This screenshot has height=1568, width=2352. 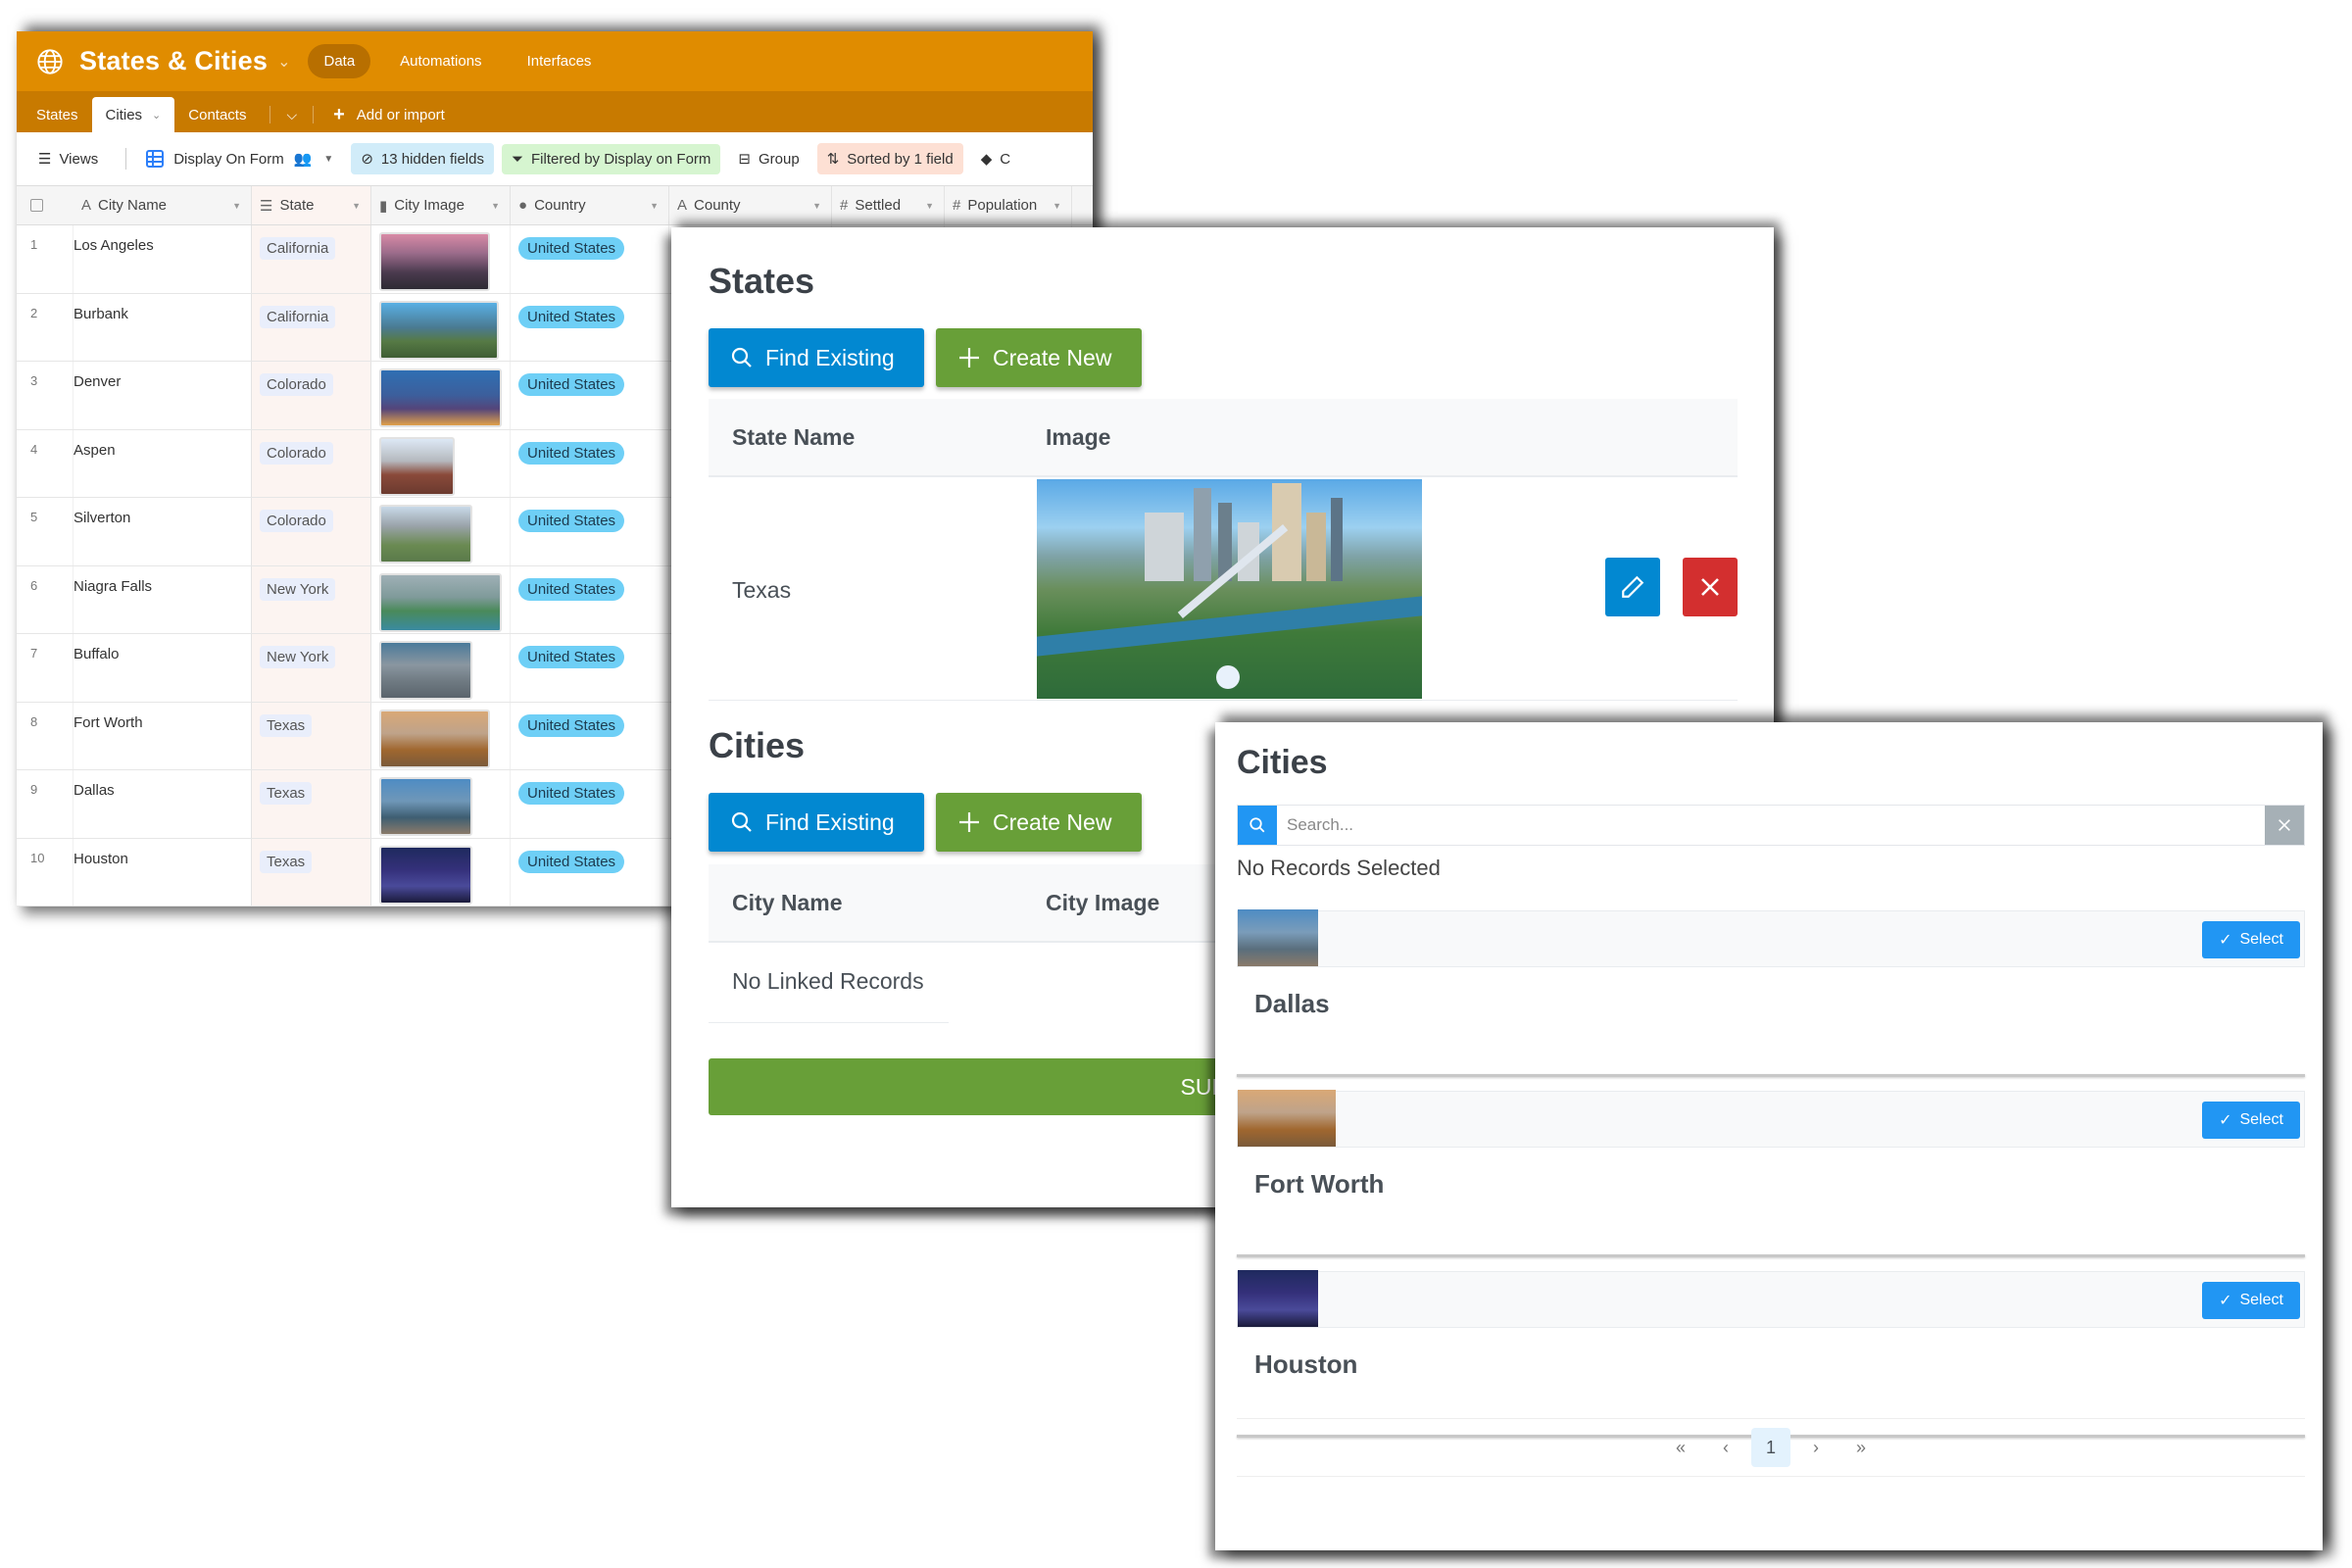 I want to click on states-create-new-button: Create New, so click(x=1039, y=357).